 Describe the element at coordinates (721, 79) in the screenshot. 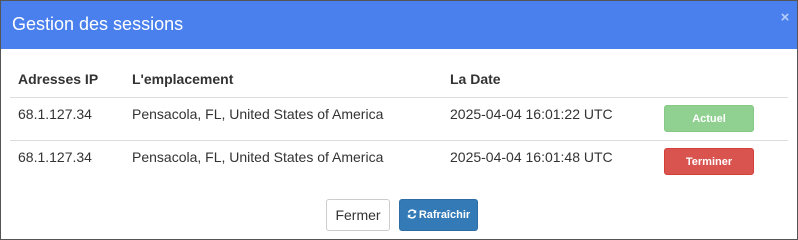

I see `header-action` at that location.